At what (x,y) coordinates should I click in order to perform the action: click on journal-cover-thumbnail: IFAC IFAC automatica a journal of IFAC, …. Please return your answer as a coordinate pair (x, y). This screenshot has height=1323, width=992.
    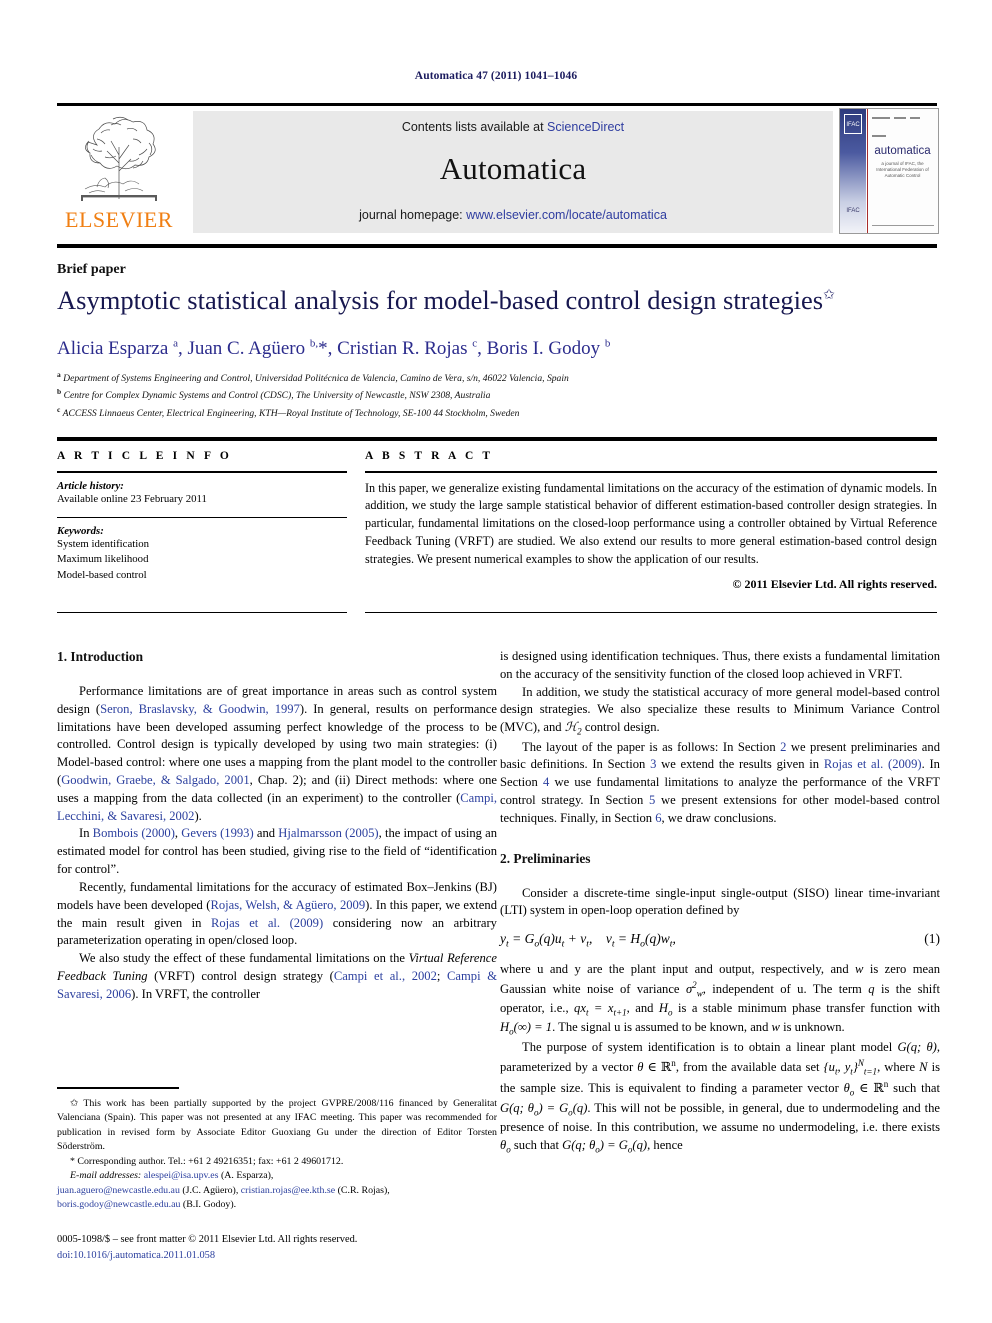
    Looking at the image, I should click on (889, 171).